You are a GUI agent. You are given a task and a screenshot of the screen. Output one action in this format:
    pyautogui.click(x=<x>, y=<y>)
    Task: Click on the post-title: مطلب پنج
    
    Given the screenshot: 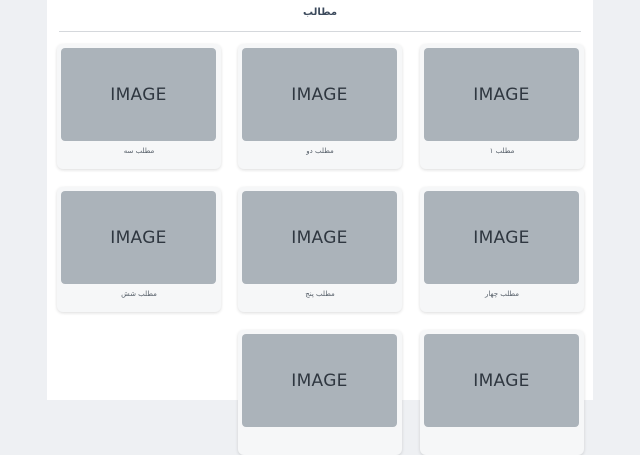 What is the action you would take?
    pyautogui.click(x=320, y=294)
    